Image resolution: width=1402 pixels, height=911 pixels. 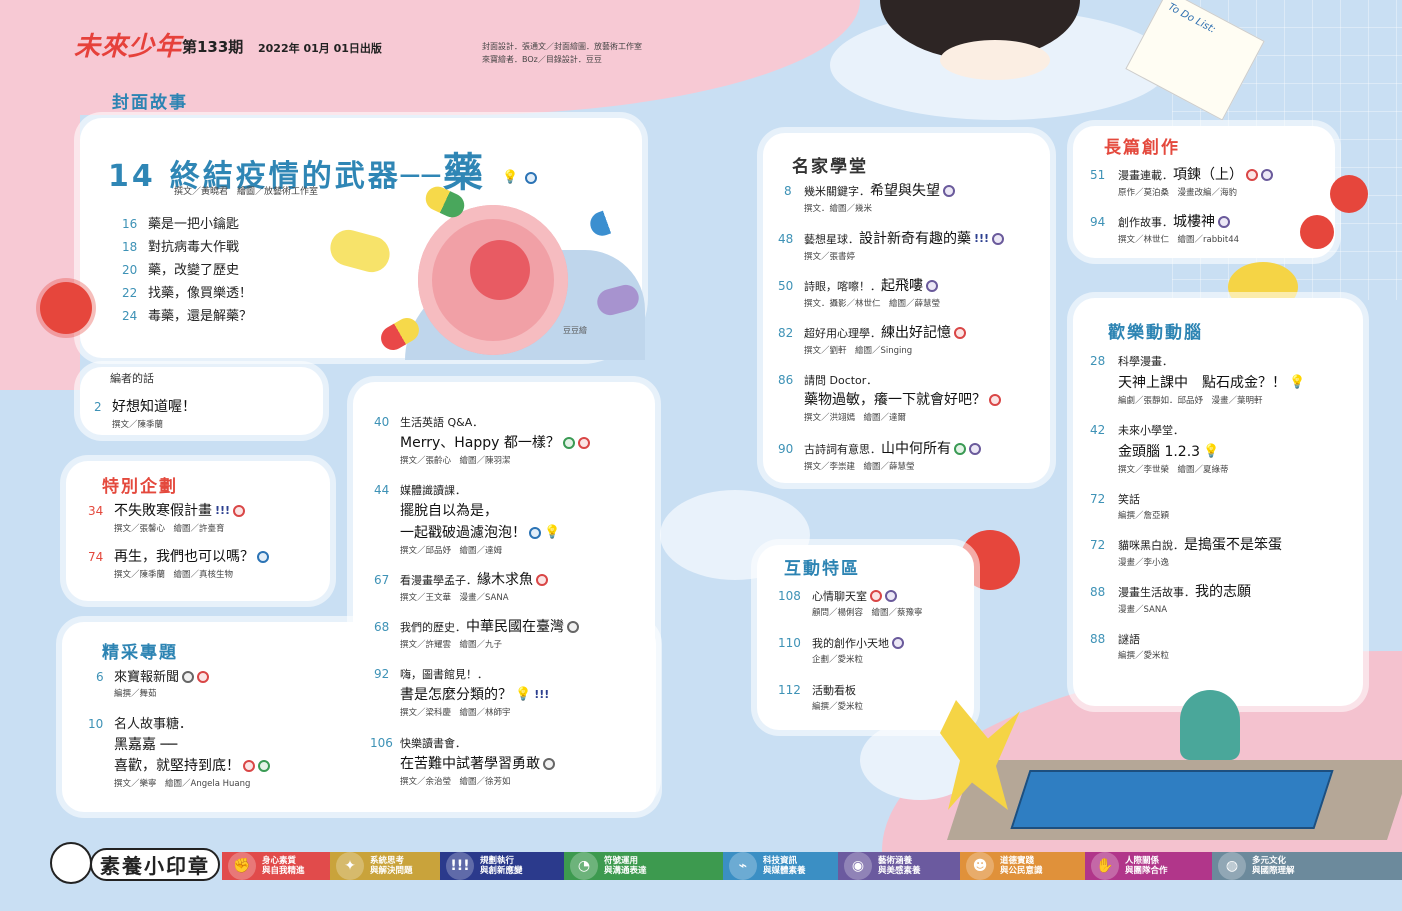 I want to click on publish-date: 2022年 01月 01日出版, so click(x=320, y=48).